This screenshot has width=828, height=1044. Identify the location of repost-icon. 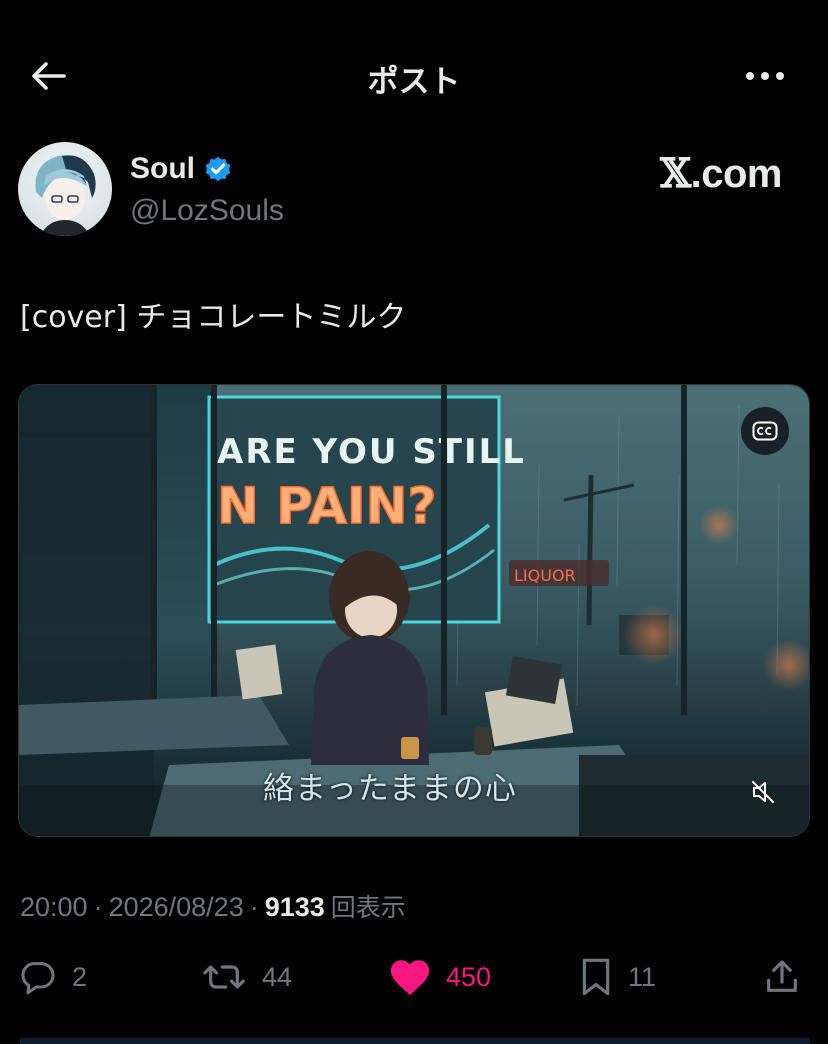
(224, 977).